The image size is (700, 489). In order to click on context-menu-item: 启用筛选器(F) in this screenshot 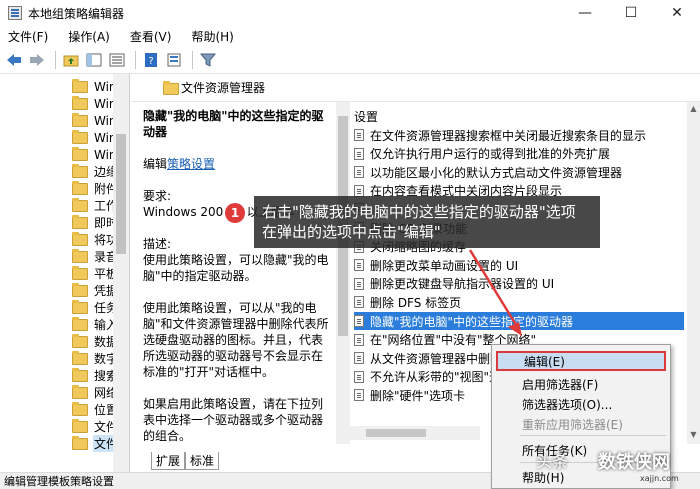, I will do `click(560, 384)`.